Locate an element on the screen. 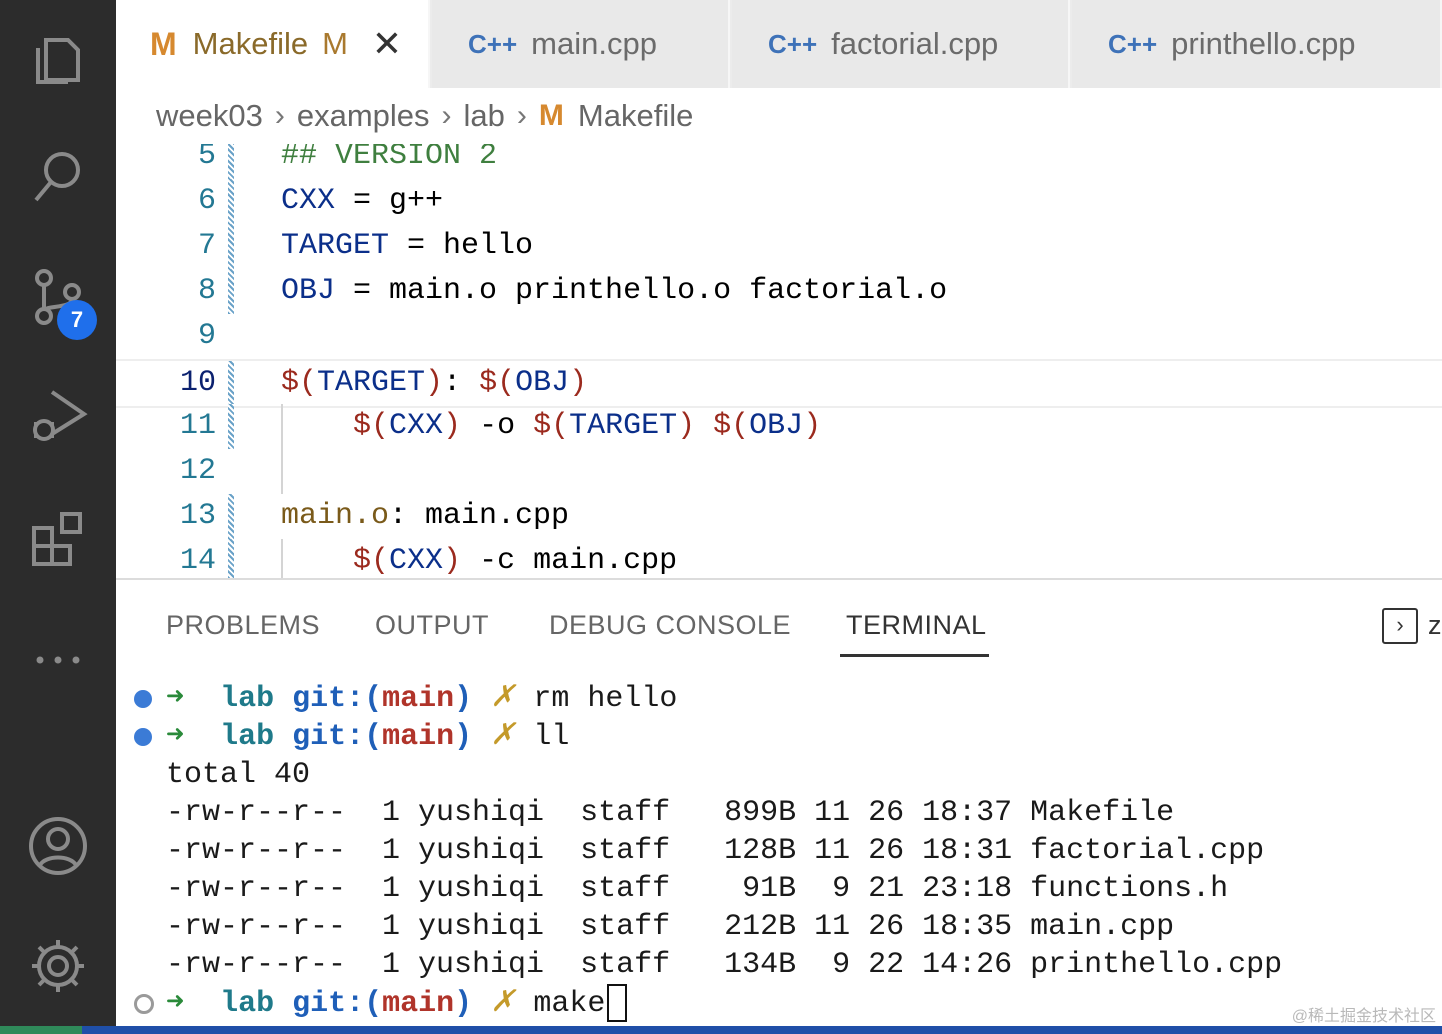 The image size is (1442, 1034). indent-guide is located at coordinates (282, 471).